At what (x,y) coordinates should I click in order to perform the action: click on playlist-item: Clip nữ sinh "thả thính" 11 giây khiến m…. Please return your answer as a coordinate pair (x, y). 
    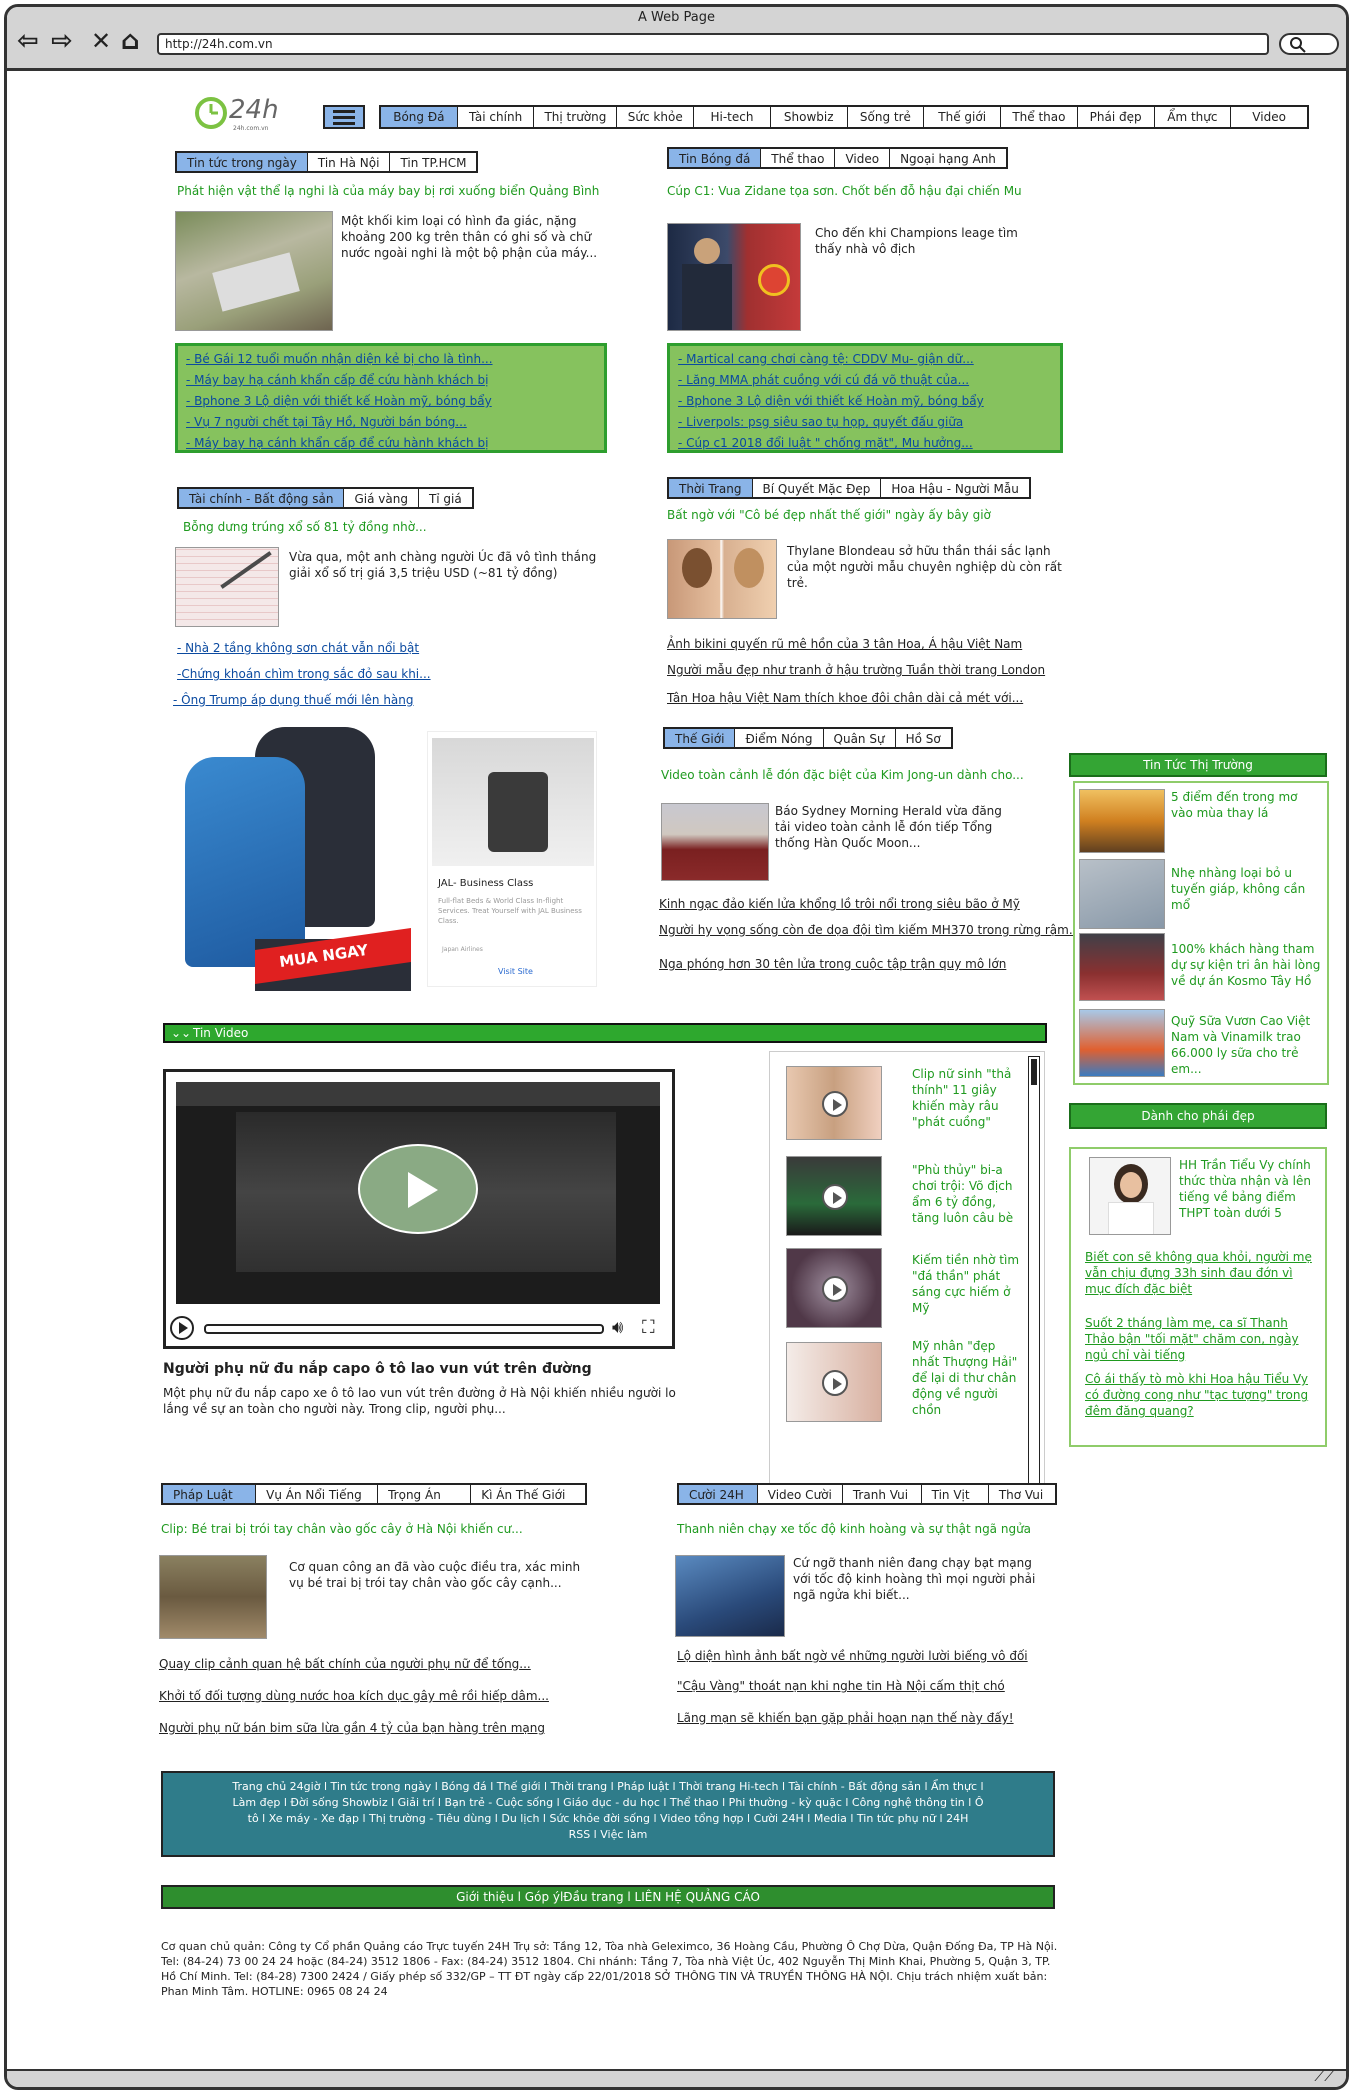
    Looking at the image, I should click on (967, 1098).